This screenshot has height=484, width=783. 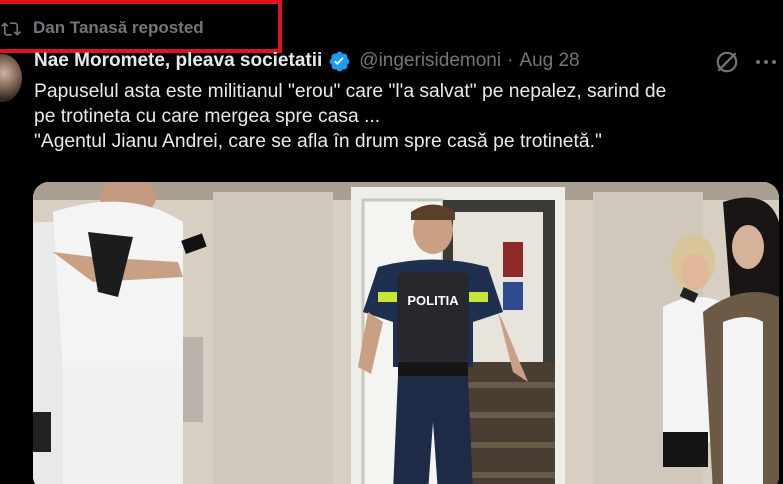 I want to click on author-name: Nae Moromete, pleava societatii, so click(x=178, y=61).